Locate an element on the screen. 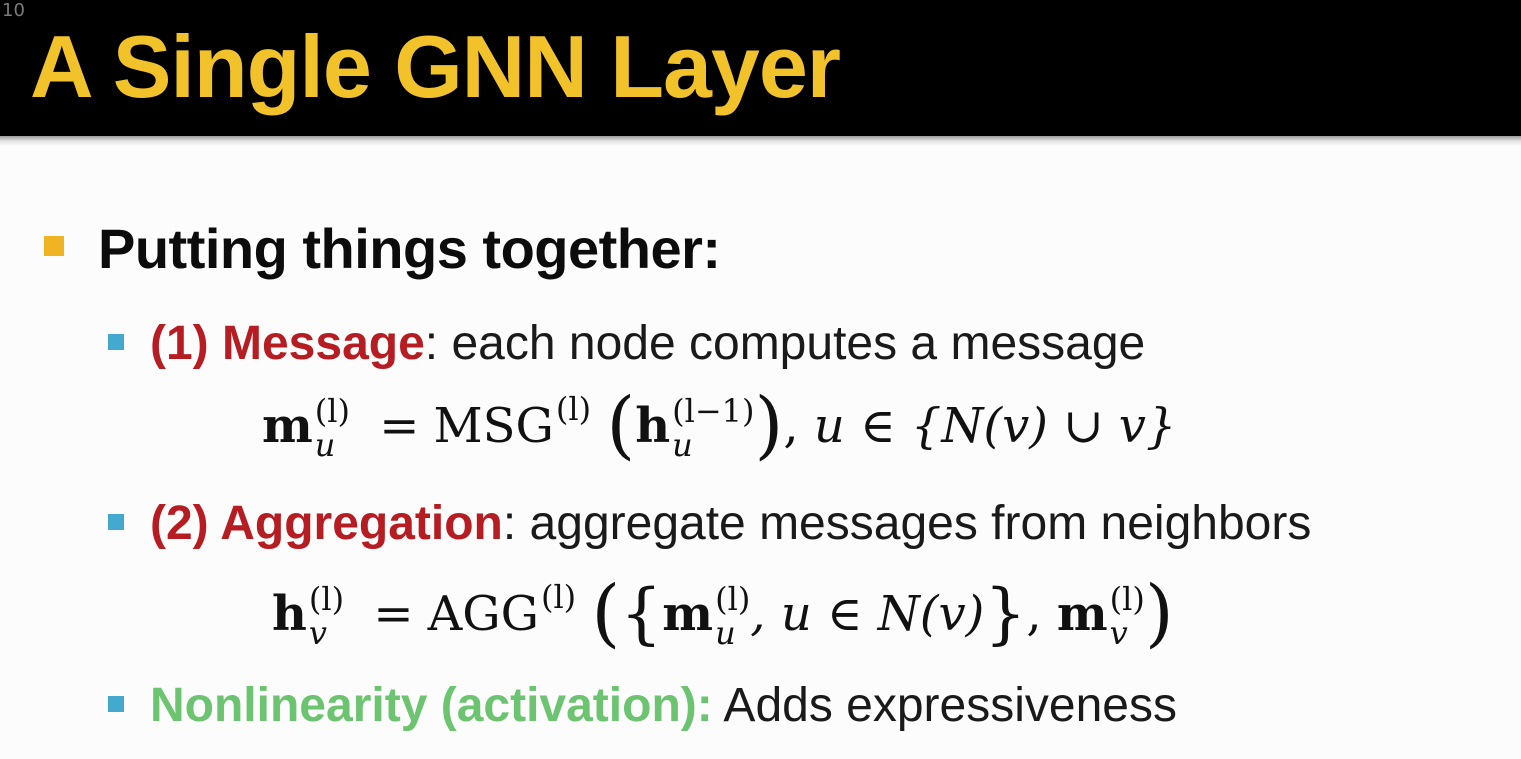 The width and height of the screenshot is (1521, 759). formula1-lhs-indices: (l) u is located at coordinates (332, 427).